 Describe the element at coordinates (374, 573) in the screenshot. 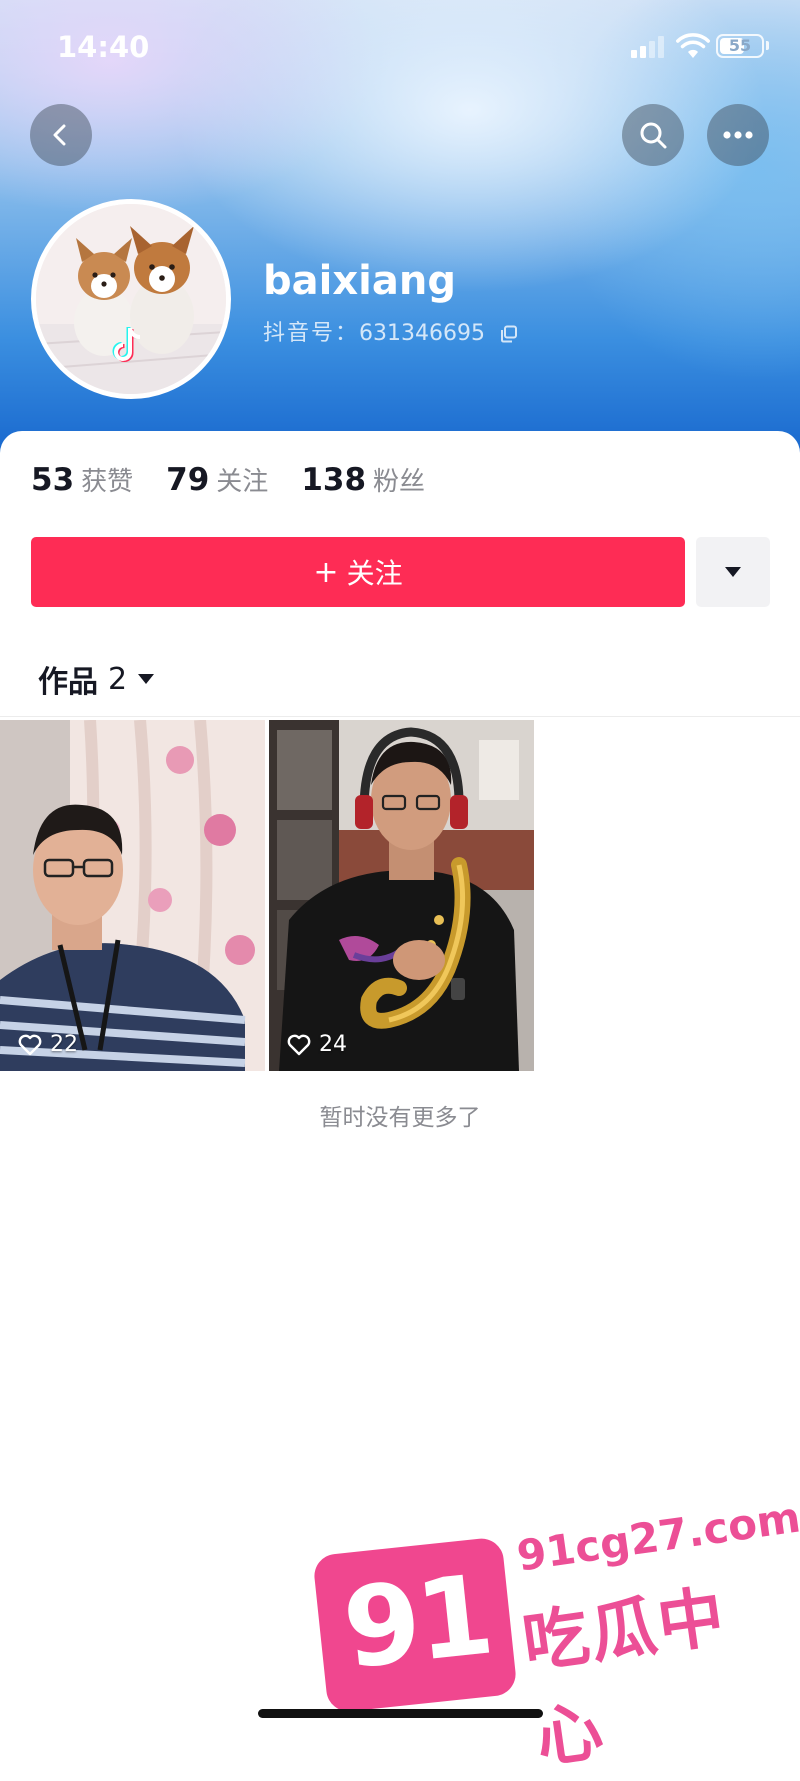

I see `follow-label: 关注` at that location.